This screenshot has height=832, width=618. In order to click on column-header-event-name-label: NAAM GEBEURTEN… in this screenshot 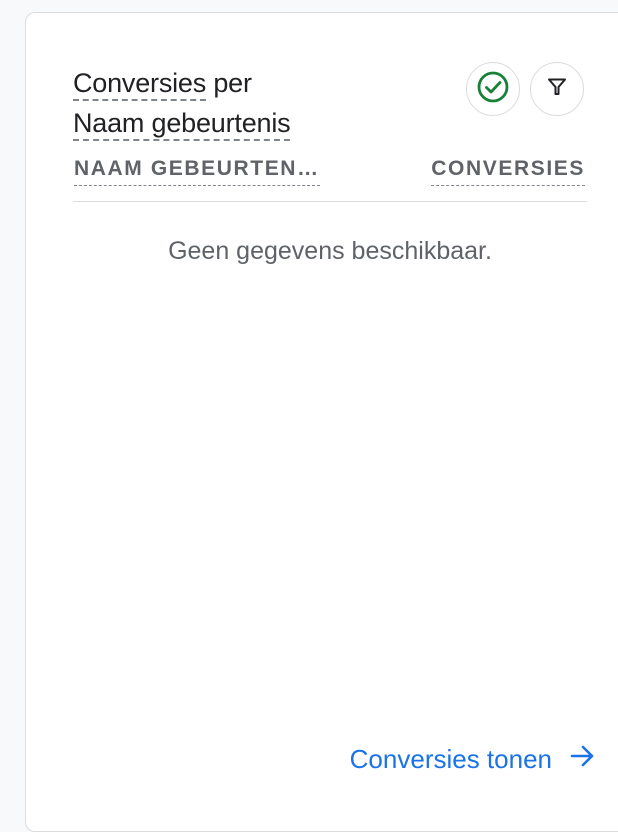, I will do `click(197, 171)`.